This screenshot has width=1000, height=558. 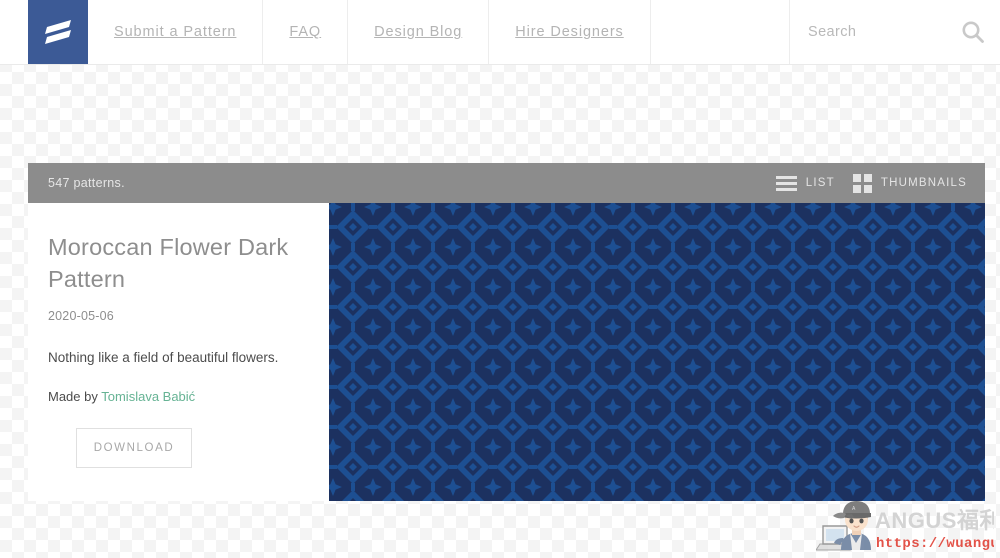 What do you see at coordinates (14, 32) in the screenshot?
I see `header-left-spacer` at bounding box center [14, 32].